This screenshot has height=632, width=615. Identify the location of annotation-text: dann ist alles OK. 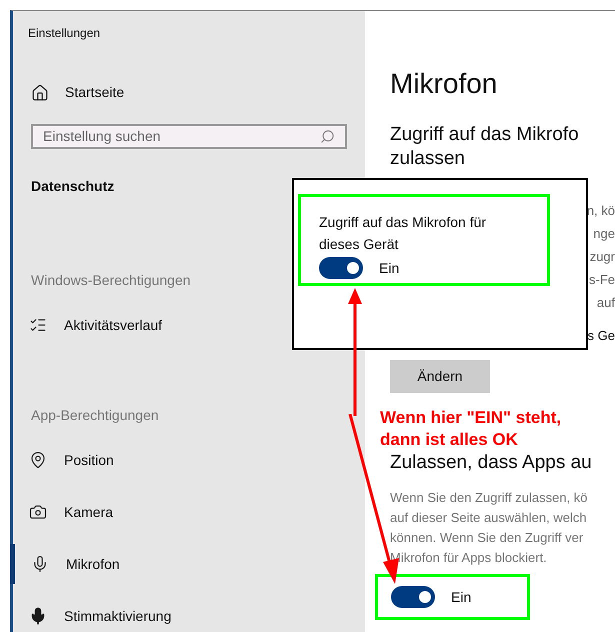
(449, 440).